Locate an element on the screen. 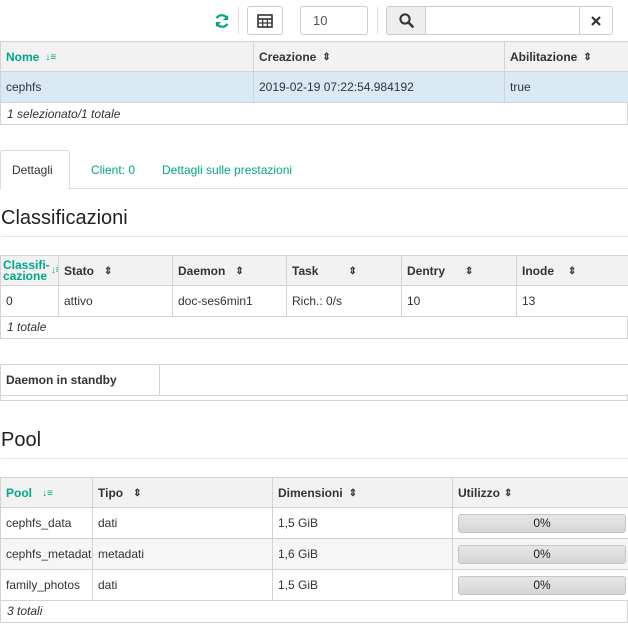 Image resolution: width=628 pixels, height=624 pixels. search-icon is located at coordinates (406, 20).